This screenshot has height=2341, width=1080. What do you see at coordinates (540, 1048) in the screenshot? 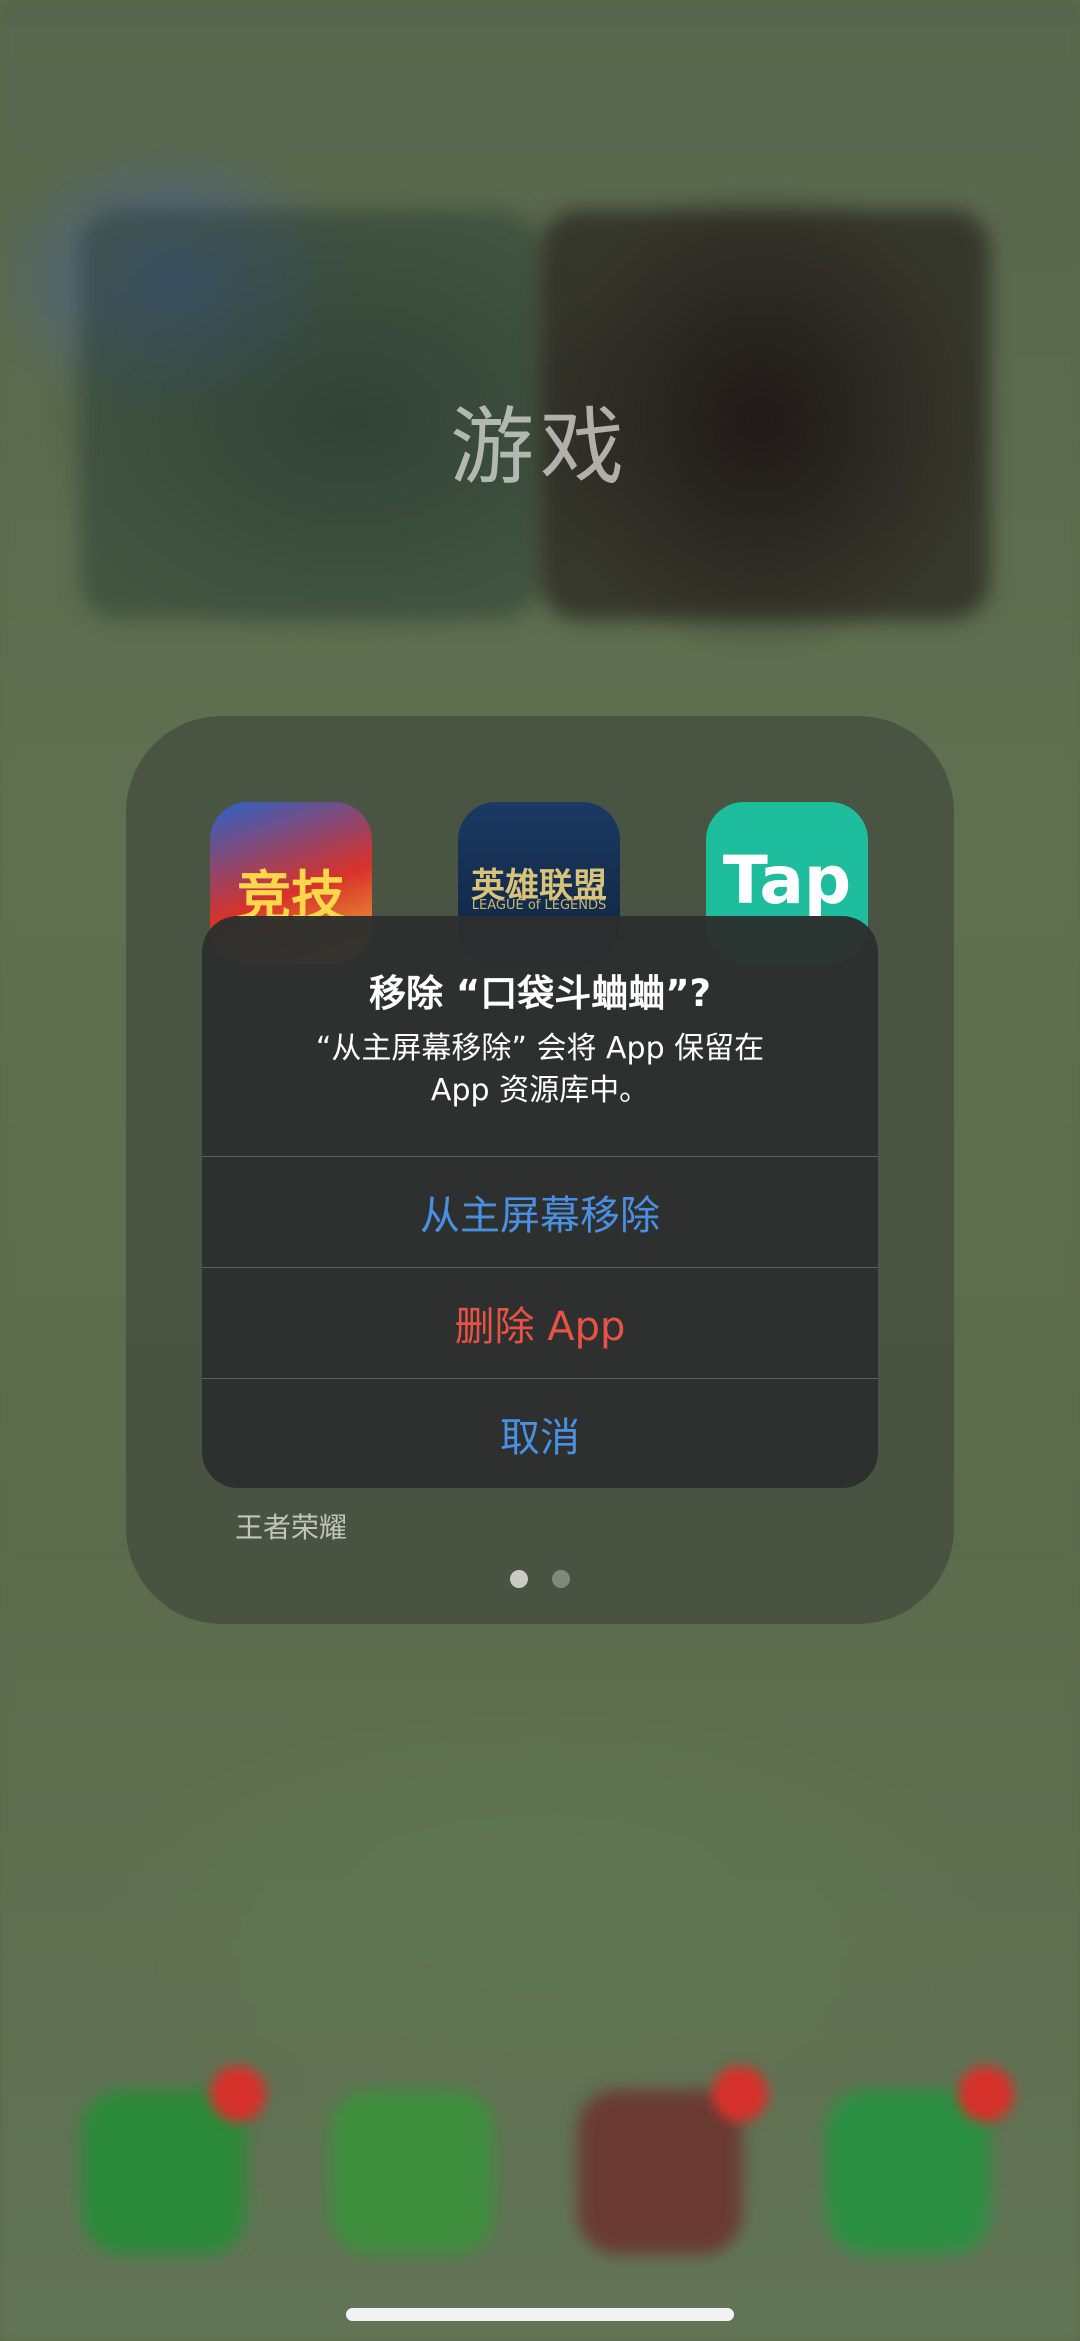
I see `alert-message-line-1: “从主屏幕移除” 会将 App 保留在` at bounding box center [540, 1048].